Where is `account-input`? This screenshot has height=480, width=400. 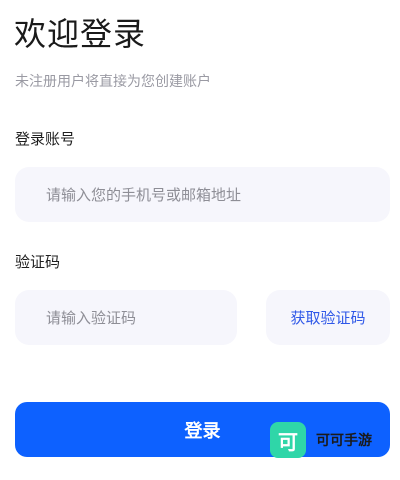 account-input is located at coordinates (202, 194).